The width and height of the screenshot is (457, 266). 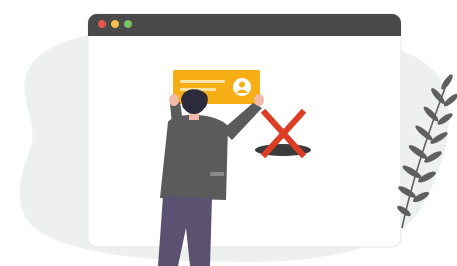 What do you see at coordinates (128, 24) in the screenshot?
I see `window-maximize-dot` at bounding box center [128, 24].